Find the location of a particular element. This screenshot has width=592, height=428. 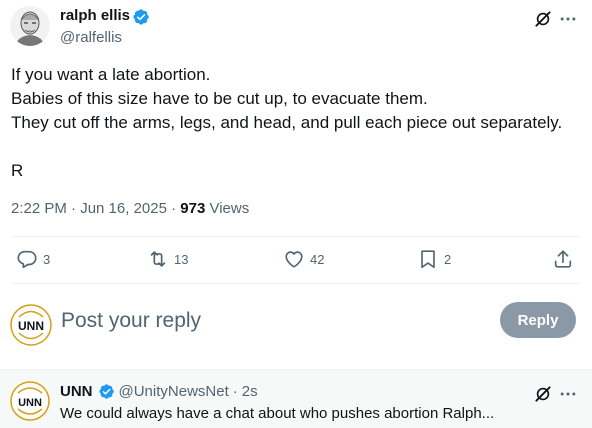

author-avatar is located at coordinates (30, 26).